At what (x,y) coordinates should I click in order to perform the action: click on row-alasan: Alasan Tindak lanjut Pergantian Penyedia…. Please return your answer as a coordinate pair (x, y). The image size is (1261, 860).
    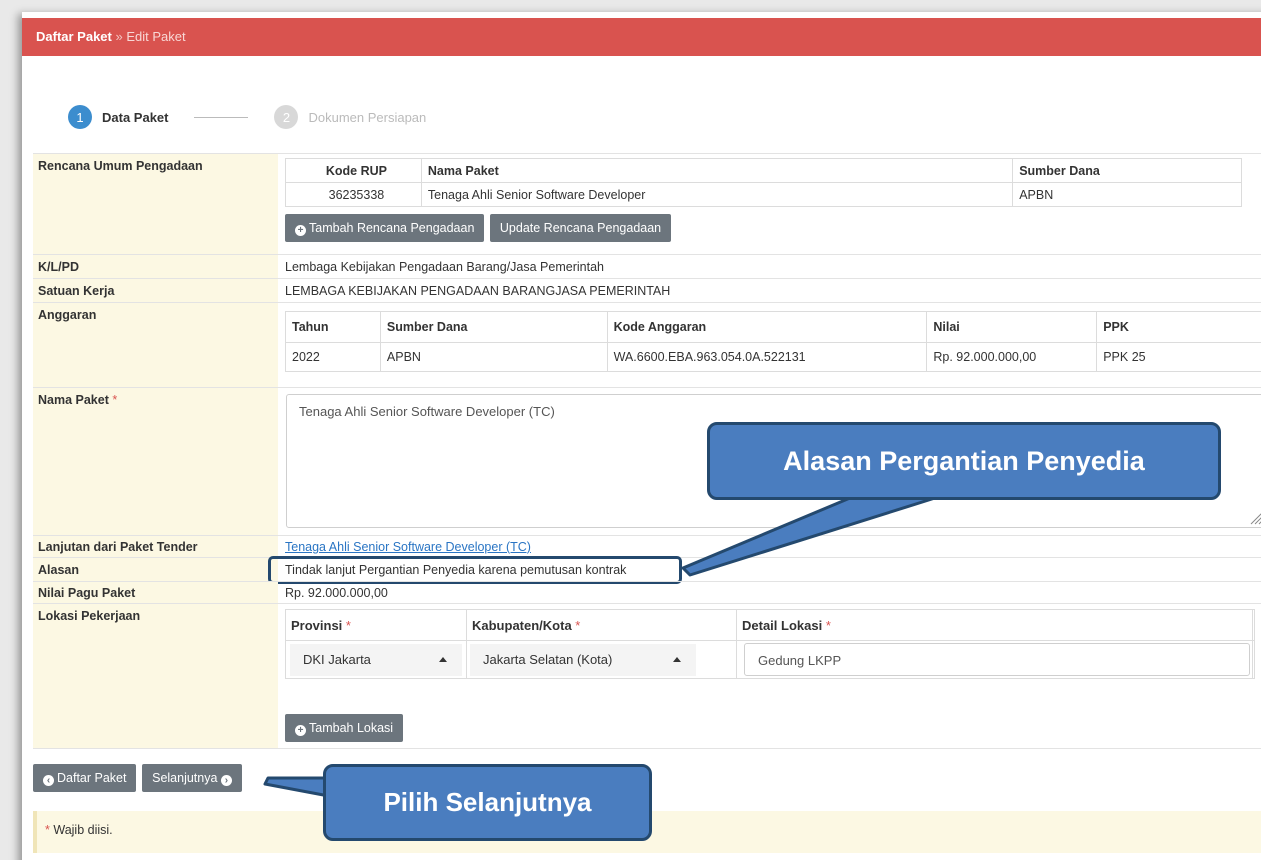
    Looking at the image, I should click on (647, 570).